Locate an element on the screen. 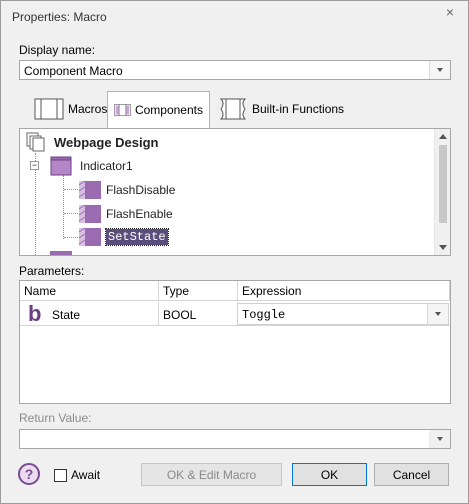 The width and height of the screenshot is (469, 504). await-label: Await is located at coordinates (86, 475).